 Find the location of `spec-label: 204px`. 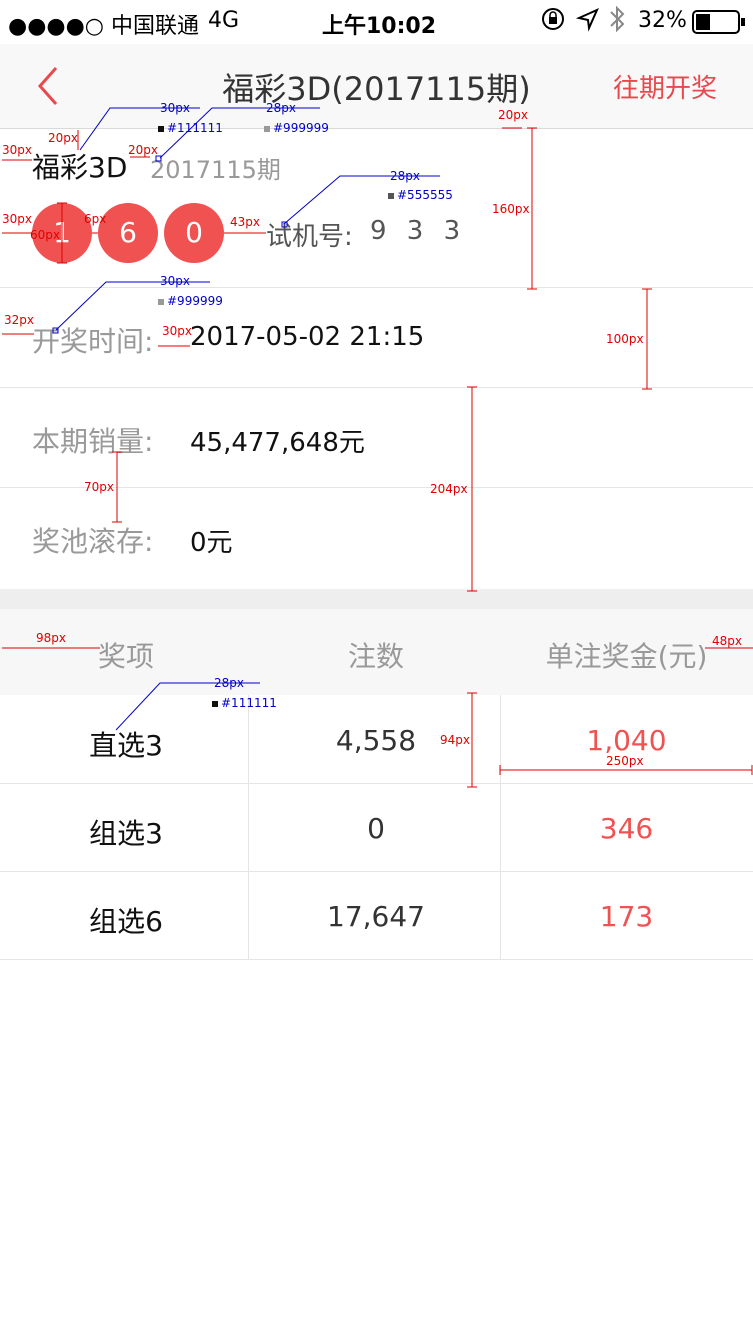

spec-label: 204px is located at coordinates (449, 489).